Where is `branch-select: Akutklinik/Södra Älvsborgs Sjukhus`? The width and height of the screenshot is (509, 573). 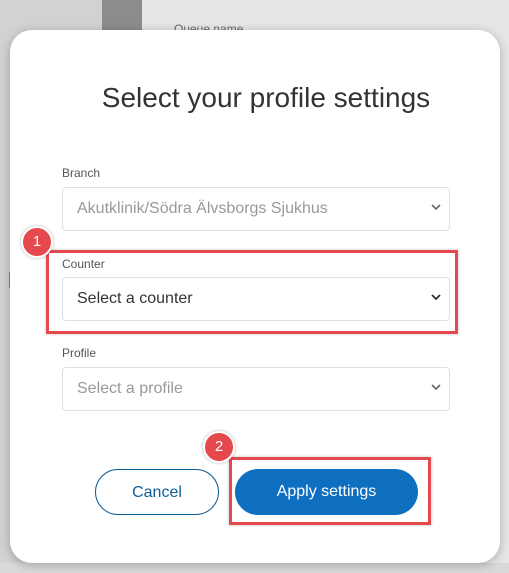
branch-select: Akutklinik/Södra Älvsborgs Sjukhus is located at coordinates (256, 209).